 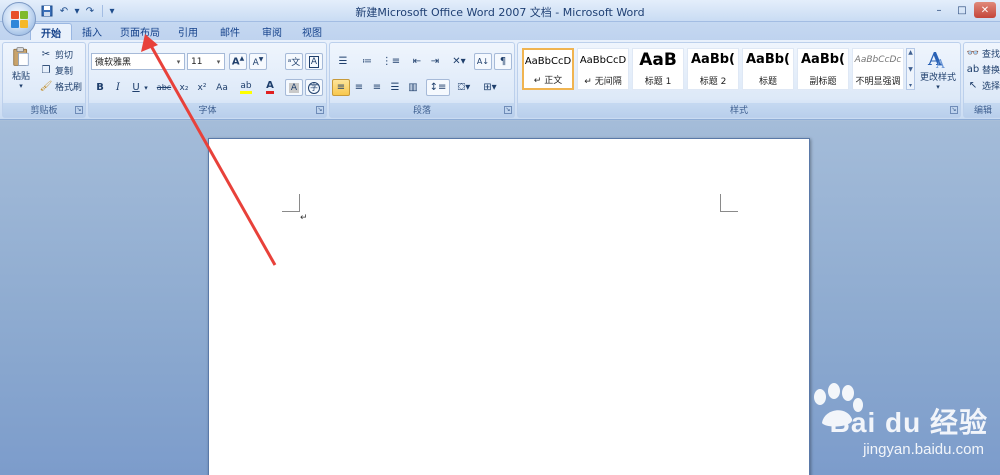 What do you see at coordinates (395, 87) in the screenshot?
I see `justify-button: ☰` at bounding box center [395, 87].